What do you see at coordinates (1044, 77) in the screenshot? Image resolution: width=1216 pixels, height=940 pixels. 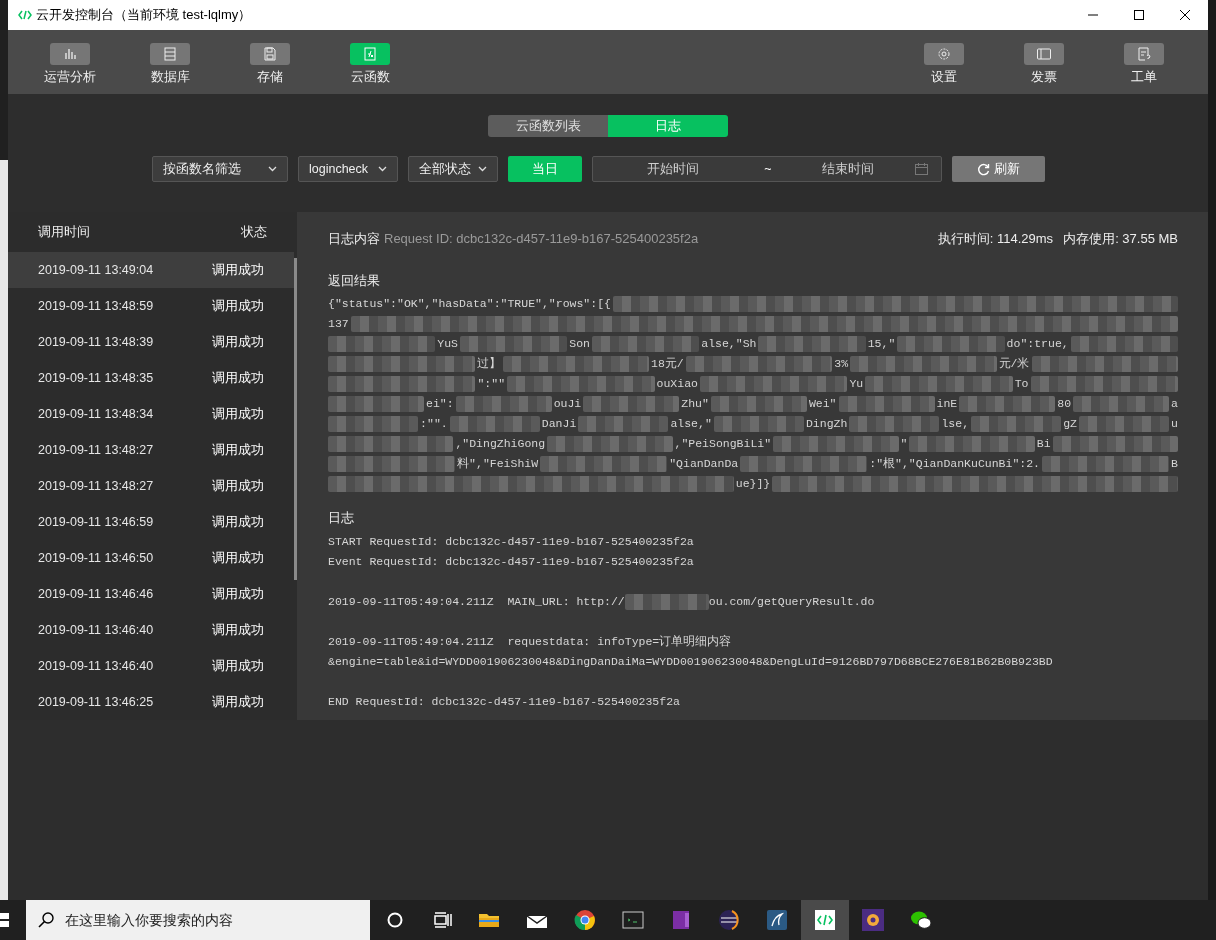 I see `toolbar-label: 发票` at bounding box center [1044, 77].